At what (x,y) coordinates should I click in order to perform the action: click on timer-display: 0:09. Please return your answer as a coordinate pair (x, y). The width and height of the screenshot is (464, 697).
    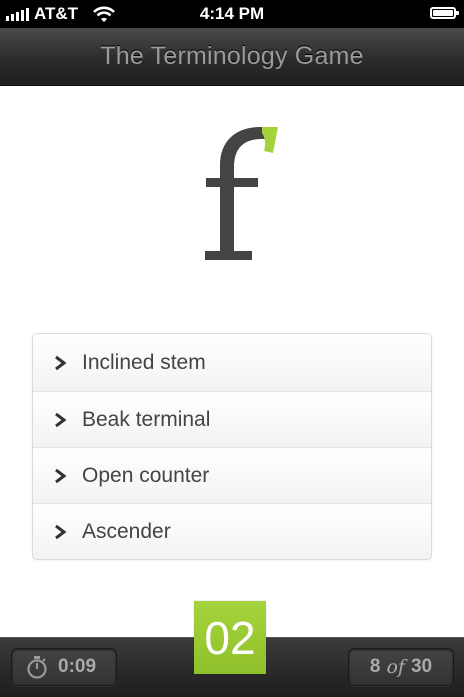
    Looking at the image, I should click on (64, 667).